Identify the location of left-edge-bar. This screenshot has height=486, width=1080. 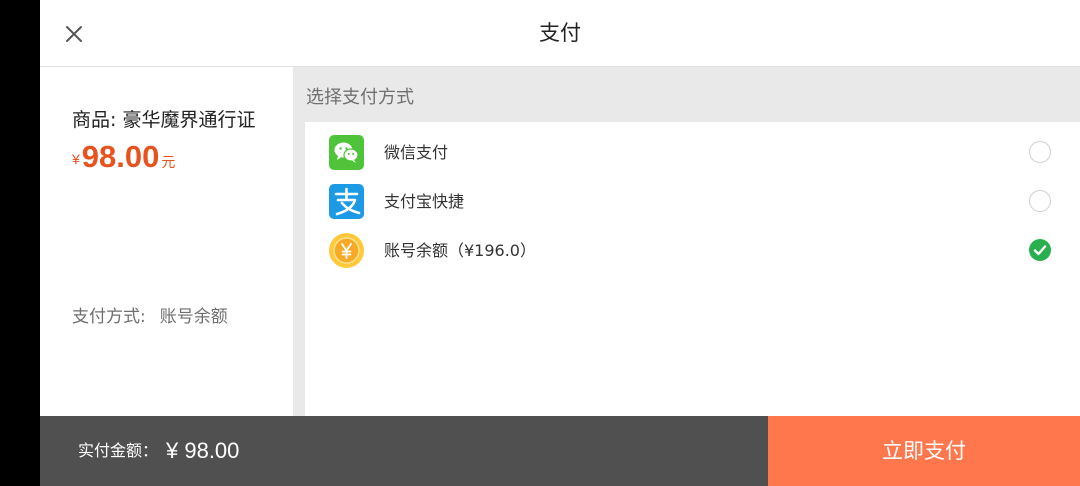
(20, 243).